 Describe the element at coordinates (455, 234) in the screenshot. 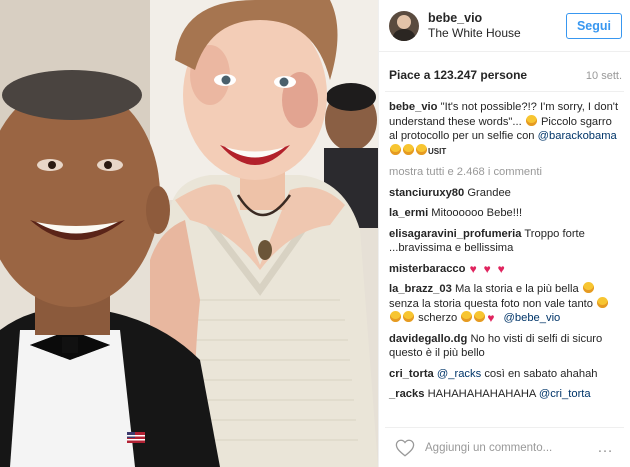

I see `comment-username: elisagaravini_profumeria` at that location.